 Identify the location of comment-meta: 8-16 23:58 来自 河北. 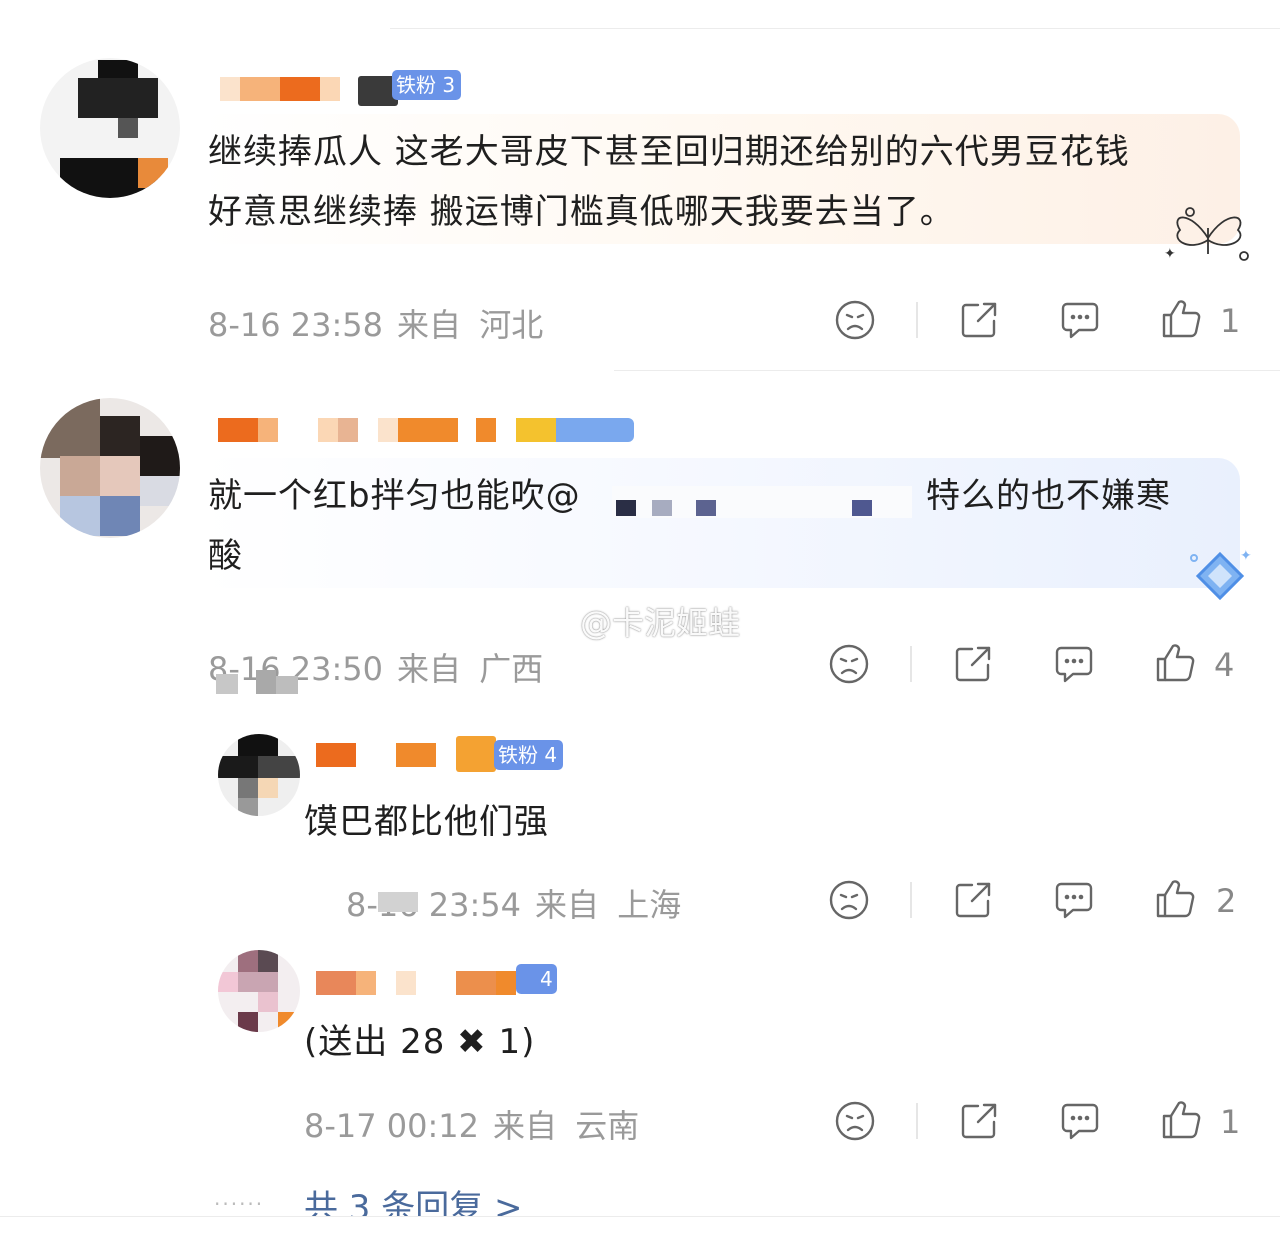
(375, 323).